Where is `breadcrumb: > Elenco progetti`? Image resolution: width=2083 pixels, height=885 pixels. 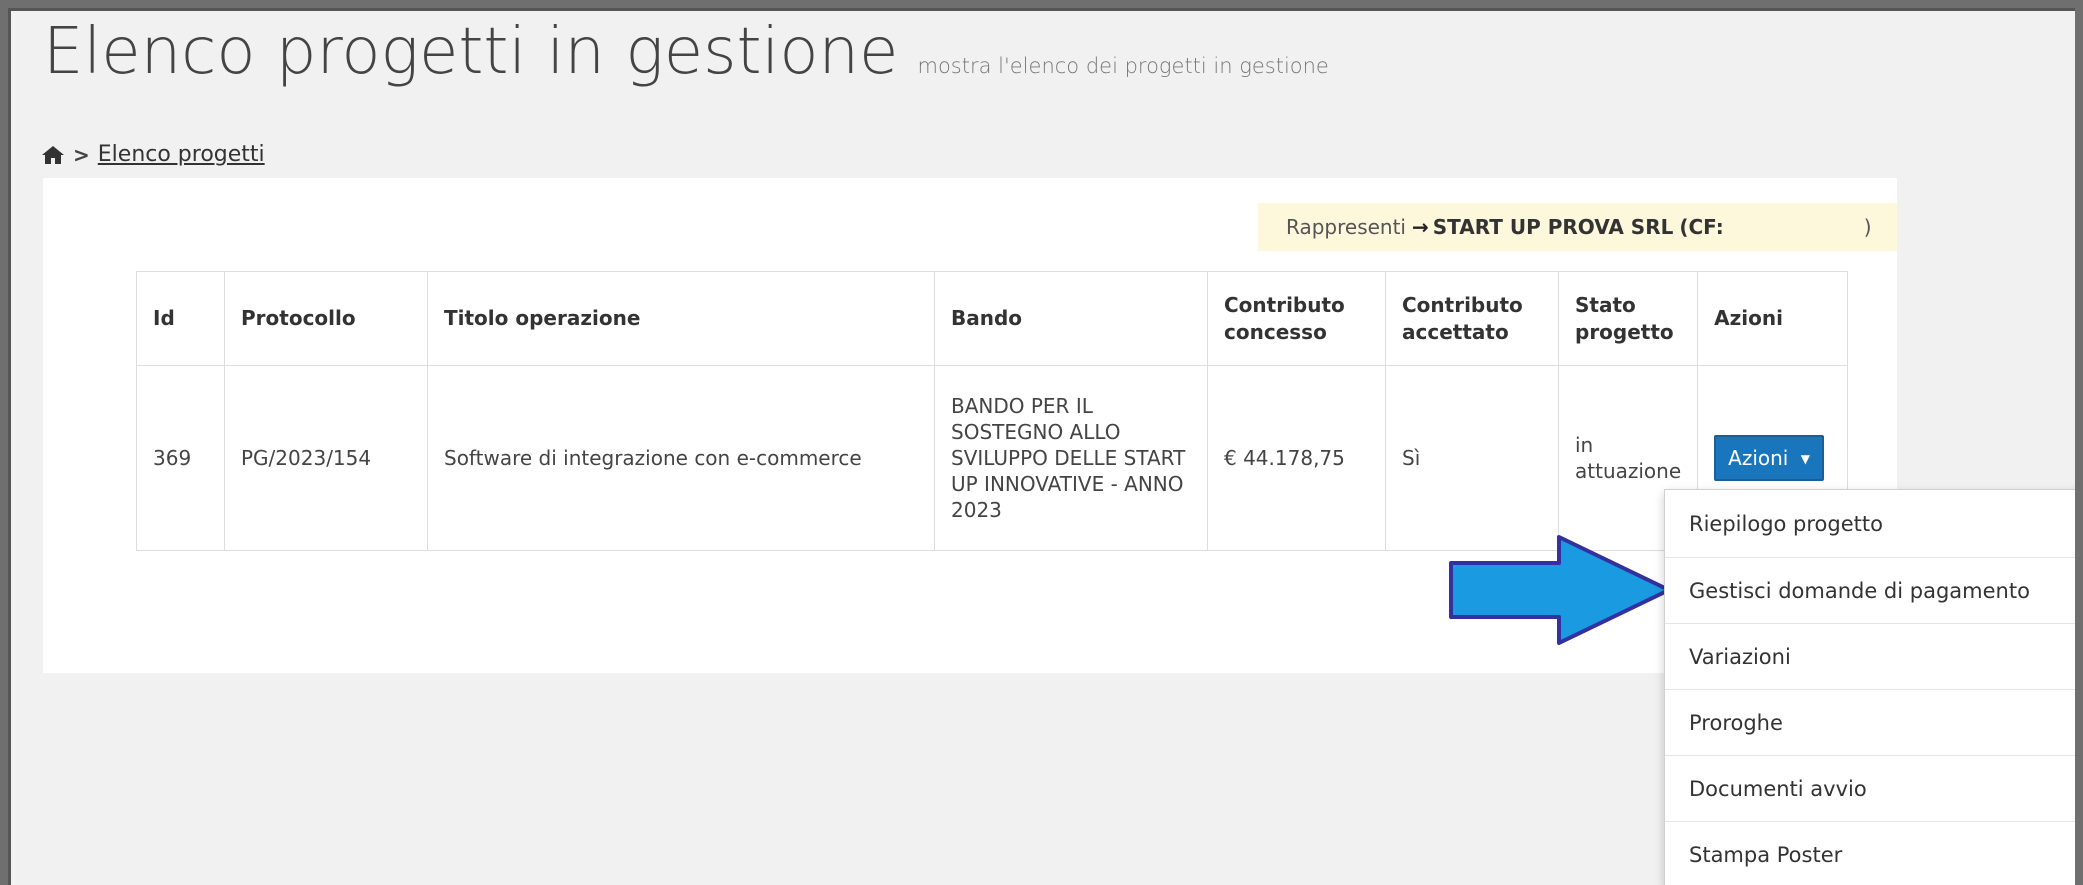 breadcrumb: > Elenco progetti is located at coordinates (153, 154).